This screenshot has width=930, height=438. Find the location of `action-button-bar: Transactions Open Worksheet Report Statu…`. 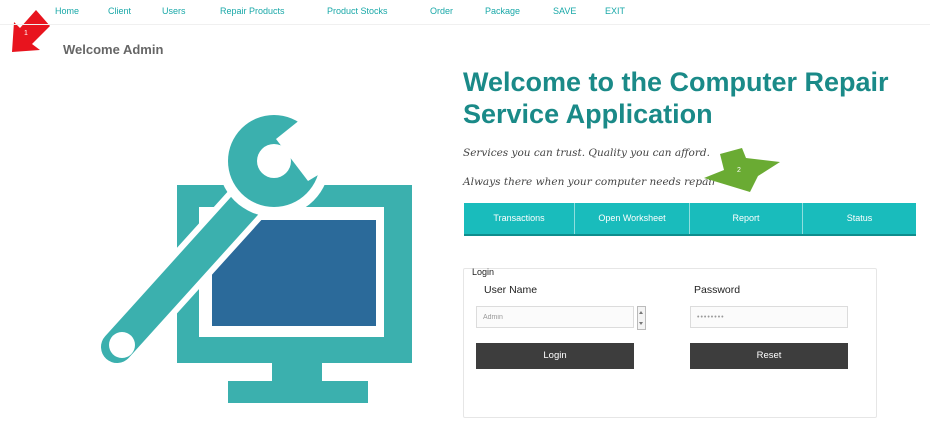

action-button-bar: Transactions Open Worksheet Report Statu… is located at coordinates (690, 218).